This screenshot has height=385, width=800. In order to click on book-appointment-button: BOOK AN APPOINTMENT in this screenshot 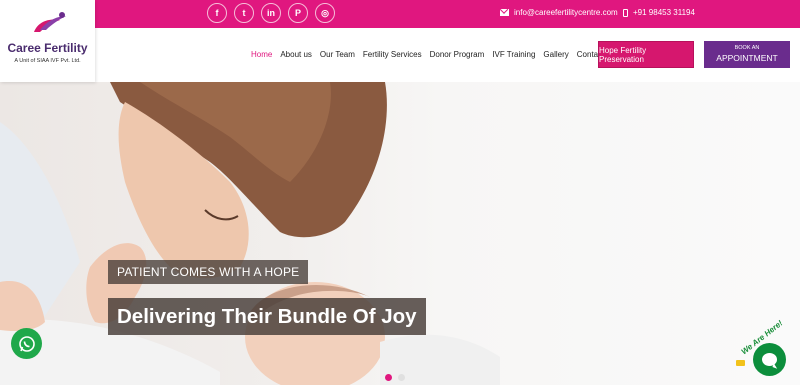, I will do `click(747, 54)`.